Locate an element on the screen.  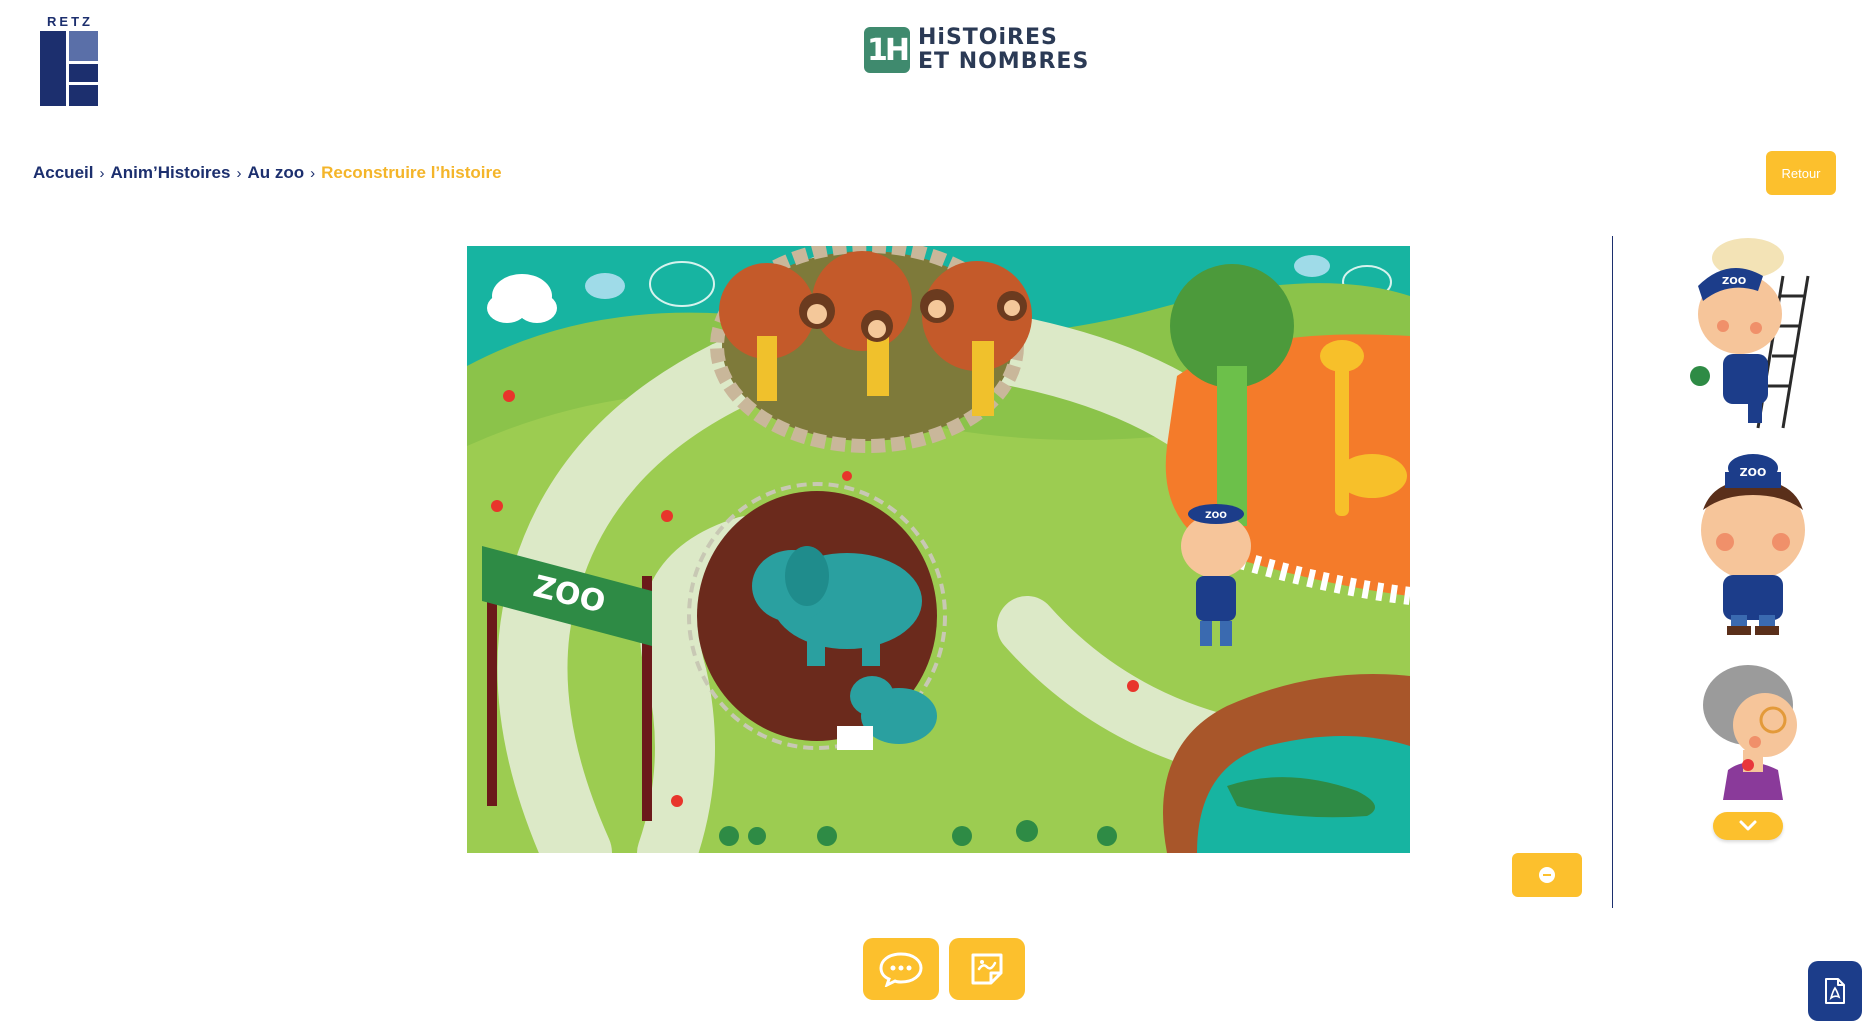
back-button: Retour is located at coordinates (1801, 173).